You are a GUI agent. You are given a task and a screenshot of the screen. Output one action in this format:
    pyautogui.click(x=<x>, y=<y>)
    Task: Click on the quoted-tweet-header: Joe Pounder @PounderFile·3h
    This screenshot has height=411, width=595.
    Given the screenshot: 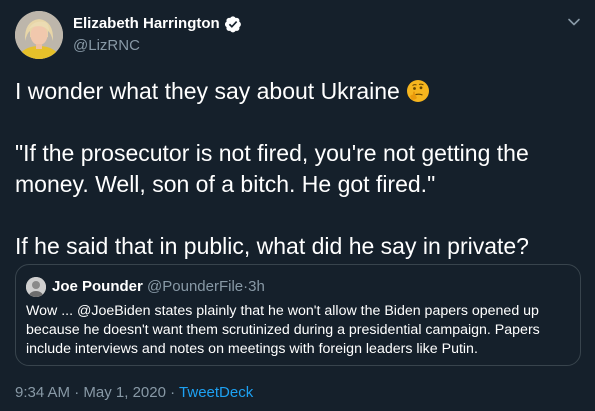 What is the action you would take?
    pyautogui.click(x=158, y=287)
    